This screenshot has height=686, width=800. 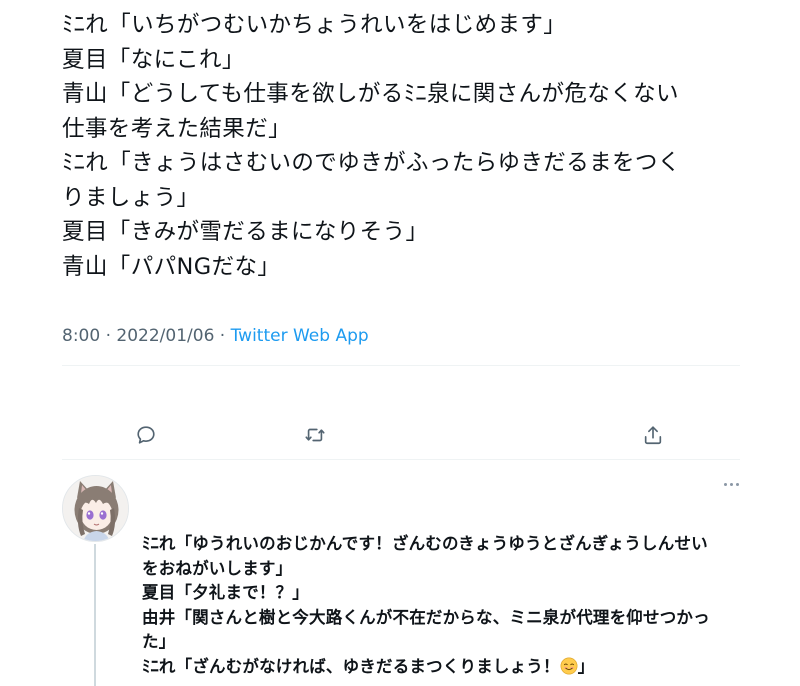 I want to click on reply-line: た」, so click(x=159, y=642).